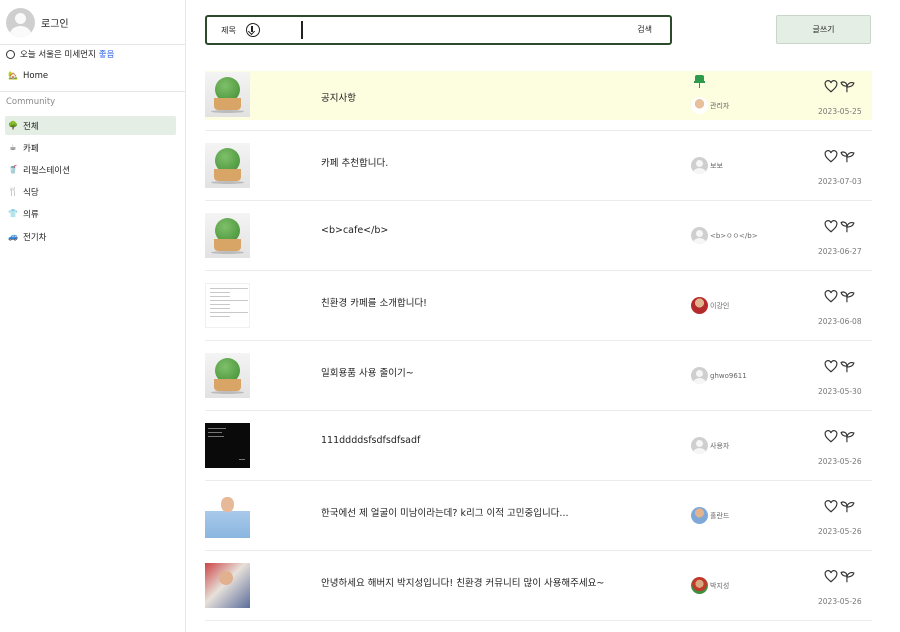 The width and height of the screenshot is (900, 632). I want to click on sidebar-item-6: 🚙 전기차, so click(90, 236).